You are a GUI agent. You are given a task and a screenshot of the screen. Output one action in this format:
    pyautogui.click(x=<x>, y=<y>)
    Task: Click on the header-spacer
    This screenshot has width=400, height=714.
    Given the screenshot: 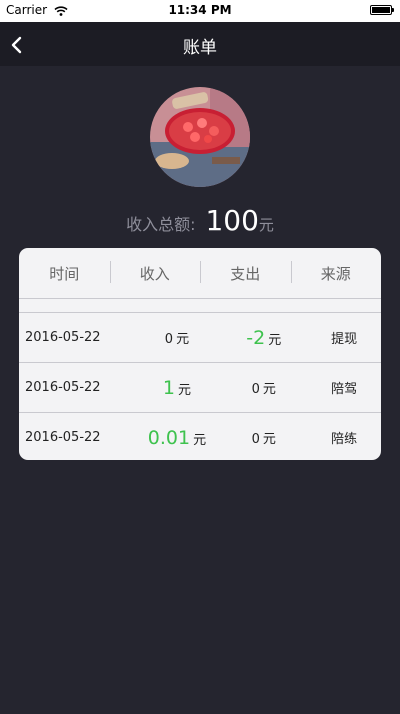 What is the action you would take?
    pyautogui.click(x=200, y=306)
    